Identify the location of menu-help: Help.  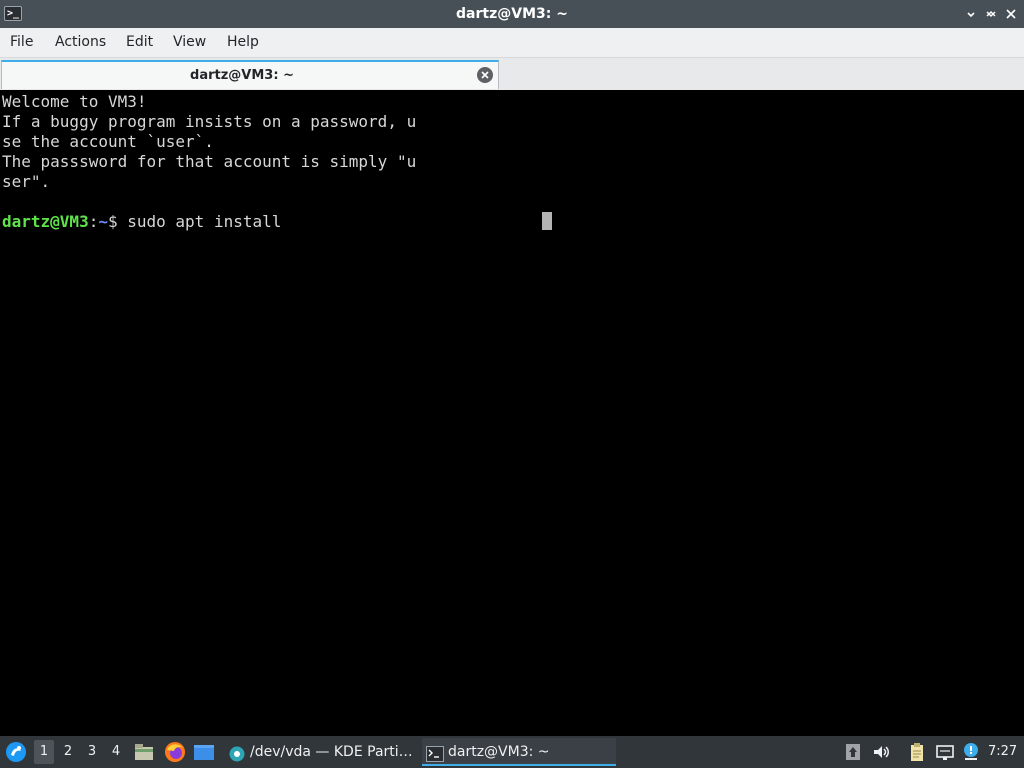
(243, 42).